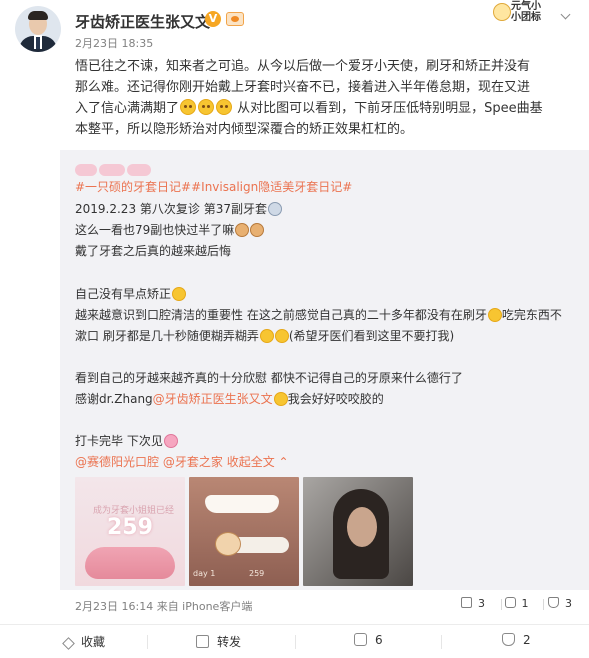 This screenshot has height=658, width=589. I want to click on verified-v-icon: V, so click(213, 19).